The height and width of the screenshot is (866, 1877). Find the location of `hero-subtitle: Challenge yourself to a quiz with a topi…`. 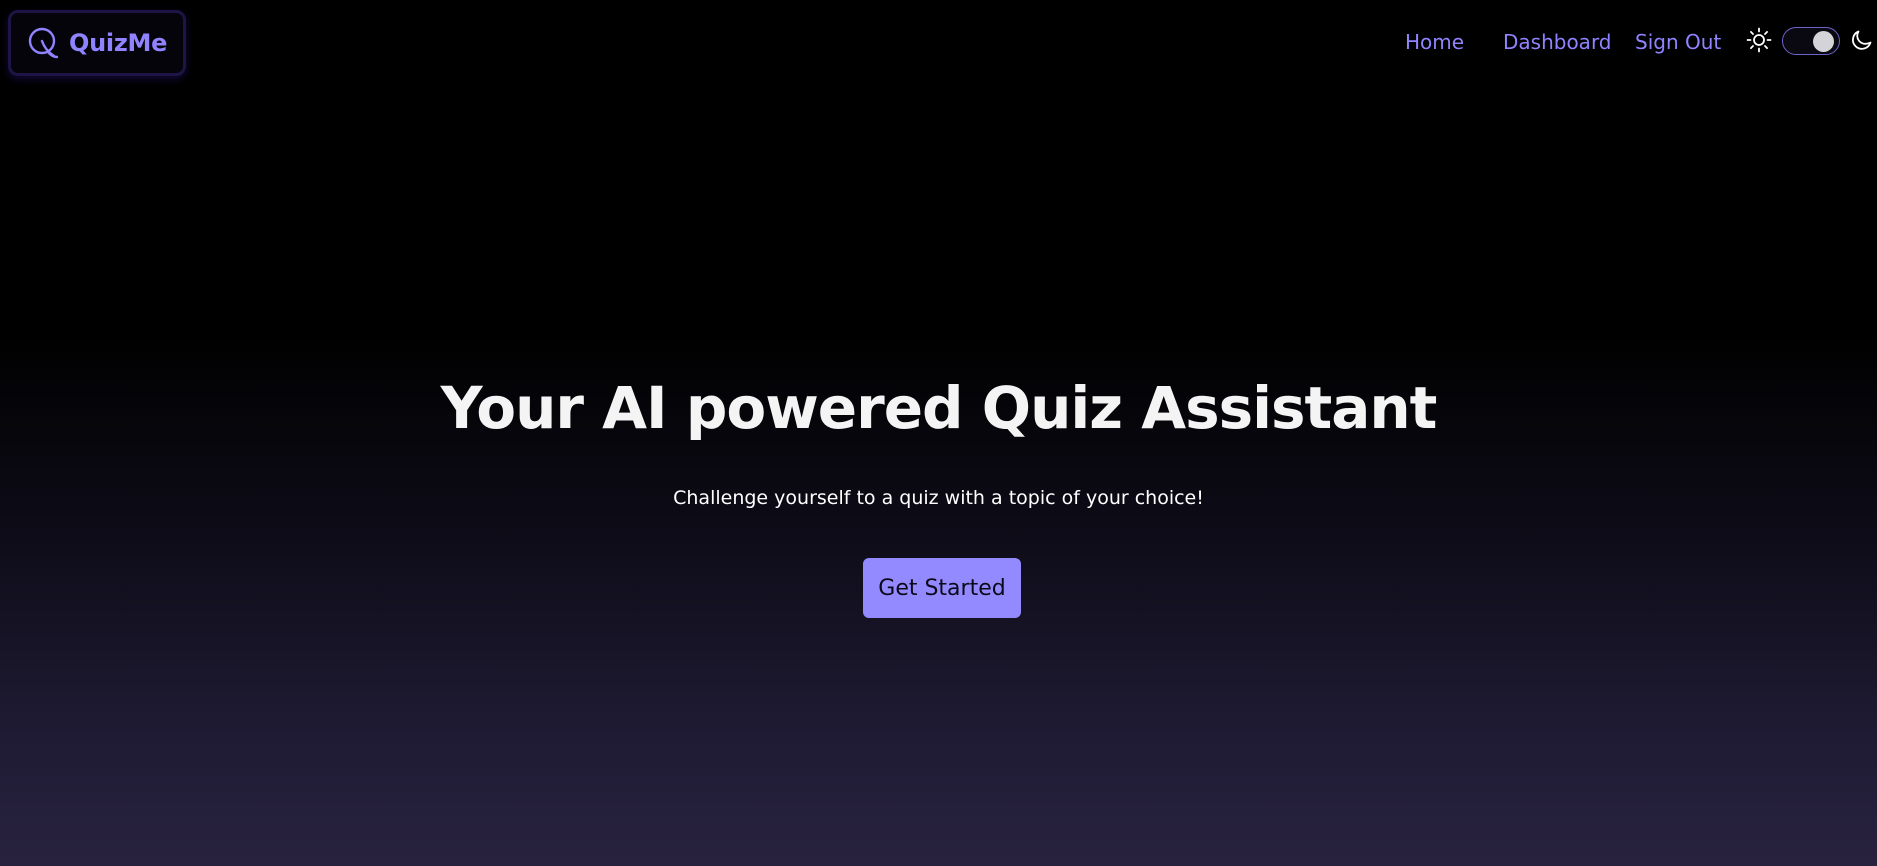

hero-subtitle: Challenge yourself to a quiz with a topi… is located at coordinates (938, 498).